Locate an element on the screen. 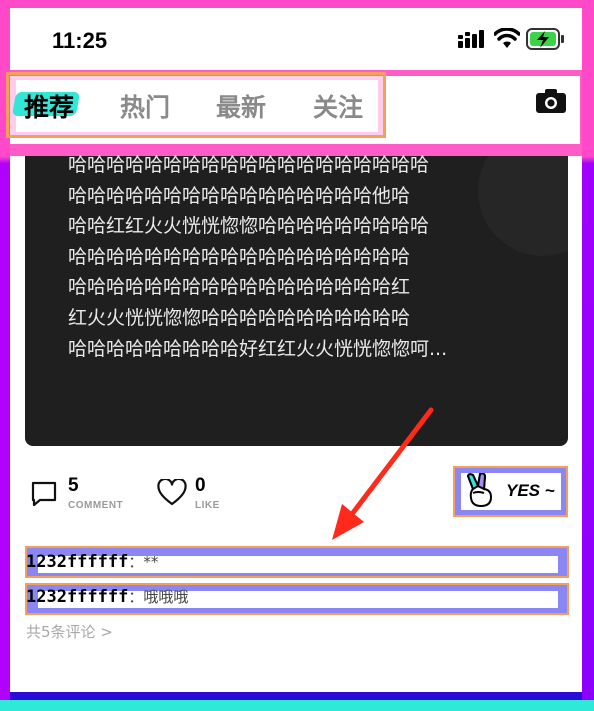 This screenshot has height=711, width=594. yes-button-label: YES ~ is located at coordinates (530, 490).